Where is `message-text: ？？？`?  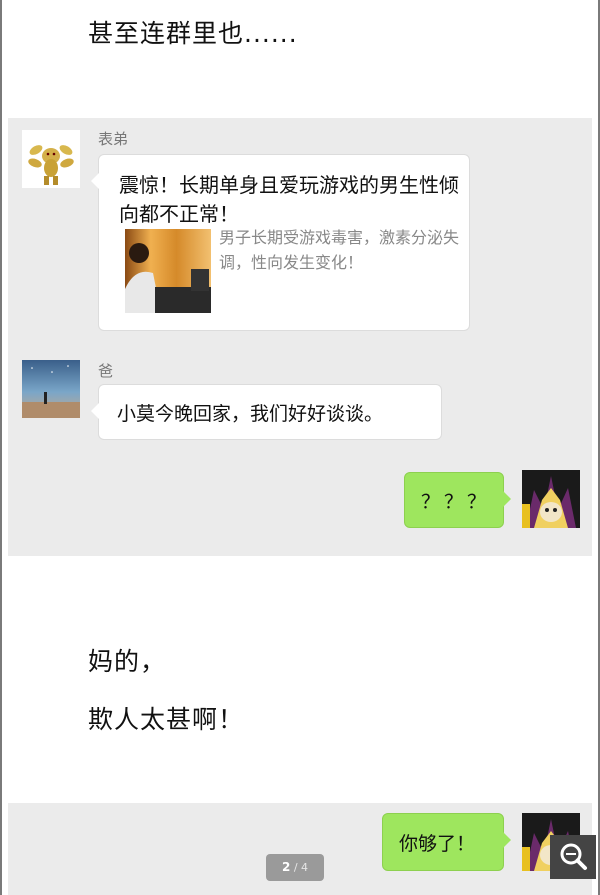 message-text: ？？？ is located at coordinates (456, 502).